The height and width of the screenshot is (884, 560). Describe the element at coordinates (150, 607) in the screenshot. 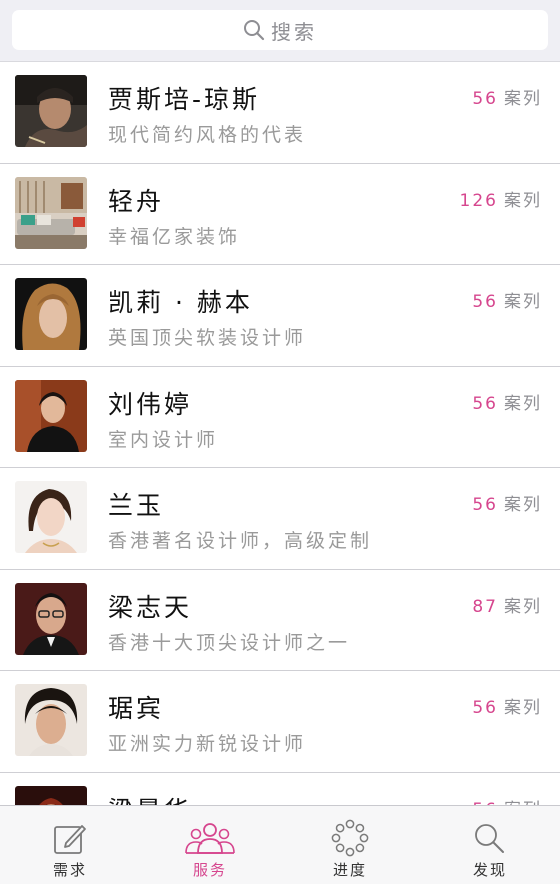

I see `designer-name: 梁志天` at that location.